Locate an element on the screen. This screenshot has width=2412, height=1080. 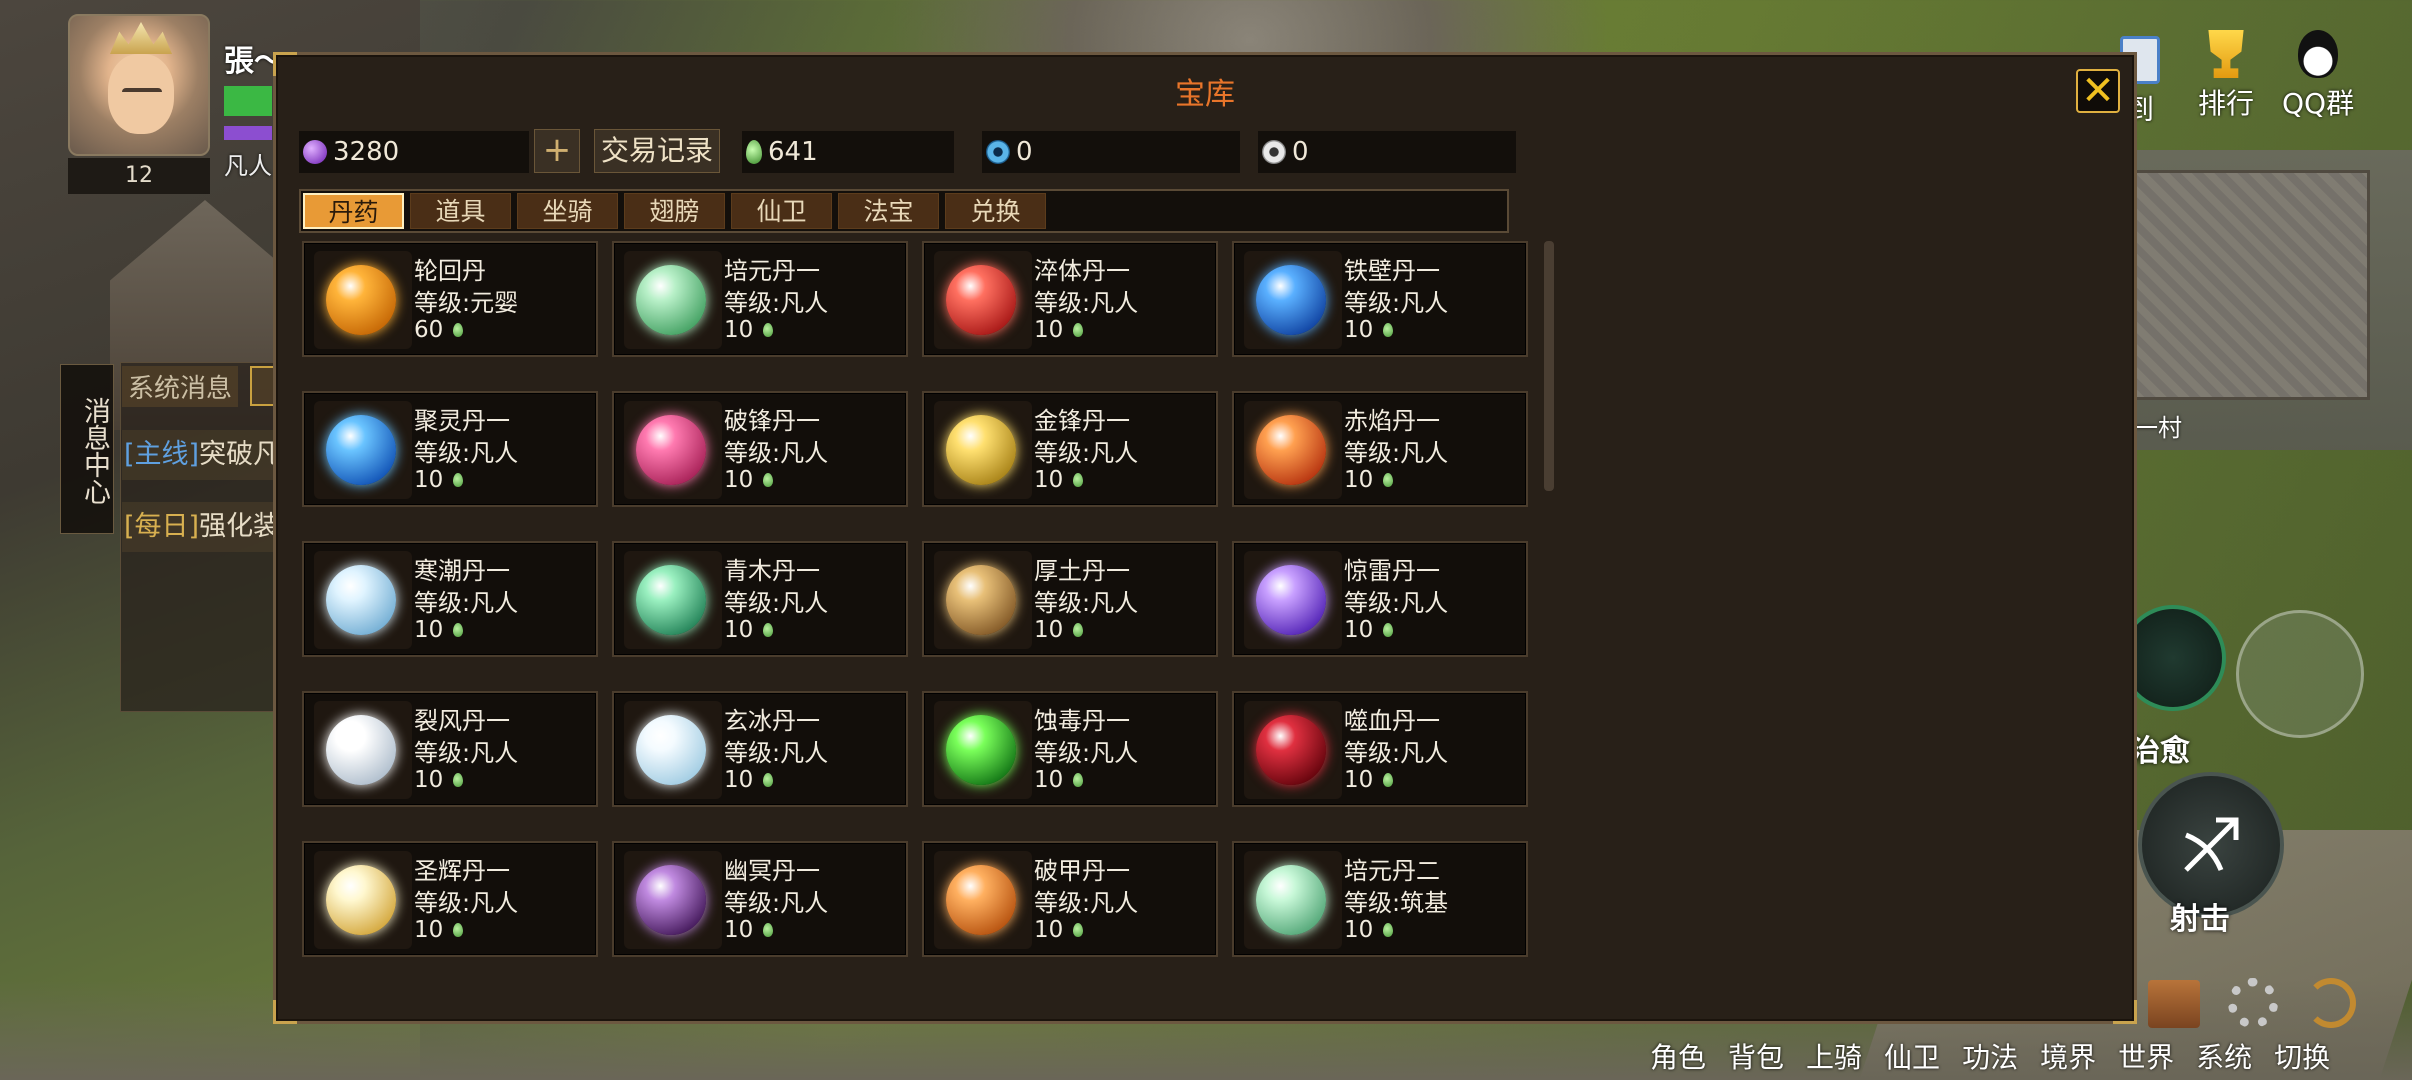
camera-joystick is located at coordinates (2300, 674).